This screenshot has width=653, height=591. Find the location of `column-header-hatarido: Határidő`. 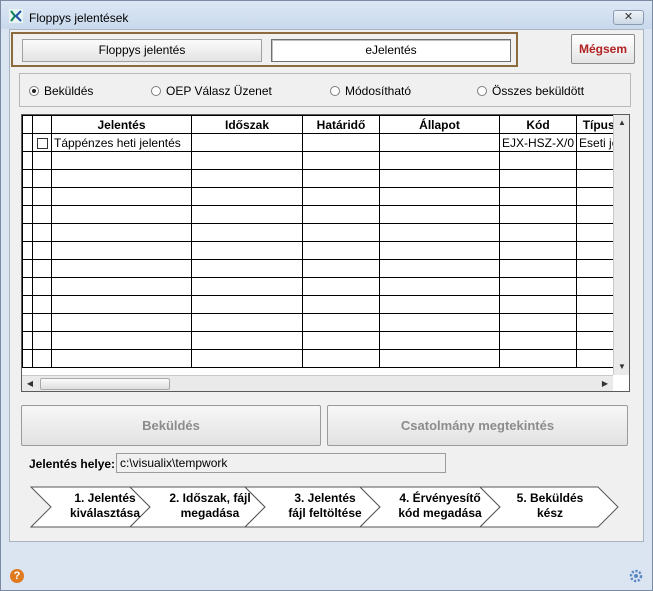

column-header-hatarido: Határidő is located at coordinates (341, 124).